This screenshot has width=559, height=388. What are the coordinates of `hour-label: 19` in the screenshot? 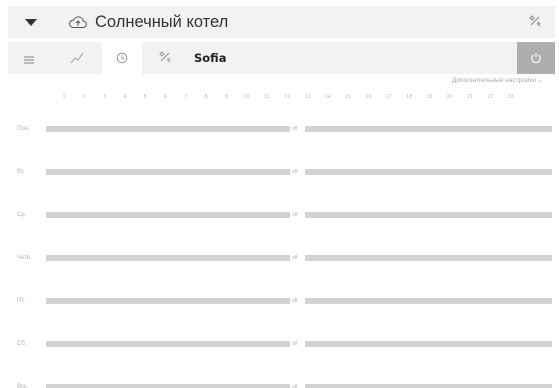 It's located at (429, 97).